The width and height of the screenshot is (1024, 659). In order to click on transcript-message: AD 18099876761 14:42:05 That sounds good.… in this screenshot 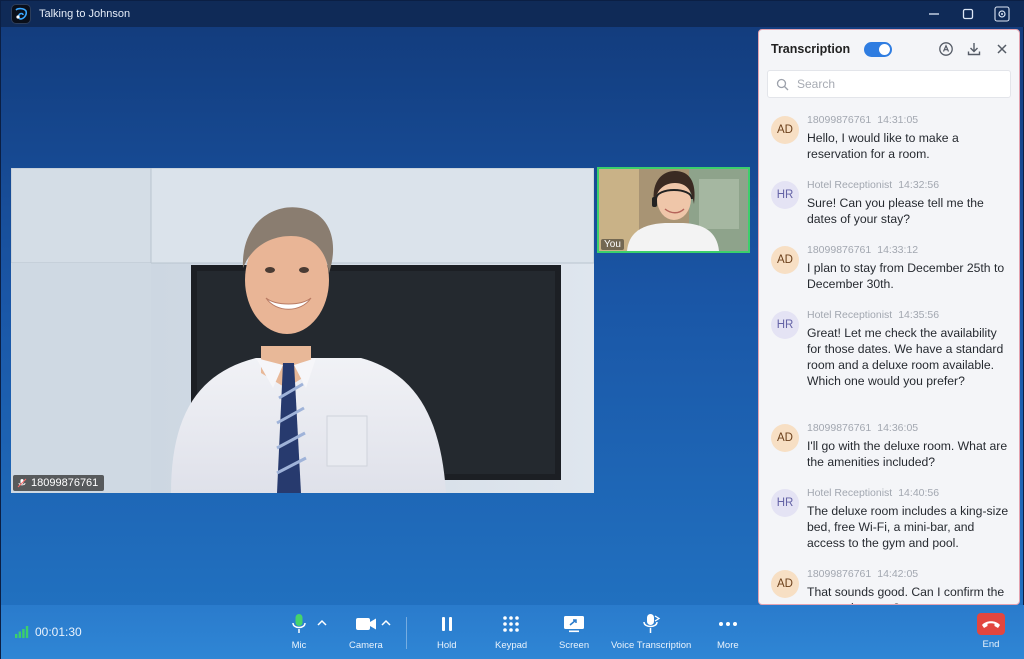, I will do `click(889, 583)`.